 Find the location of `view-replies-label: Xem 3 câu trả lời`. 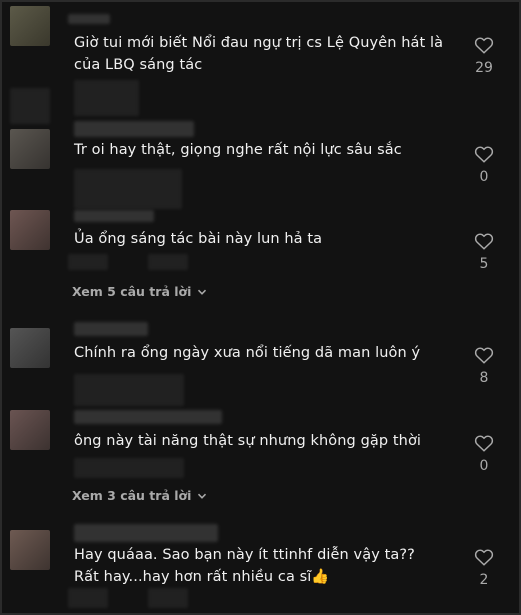

view-replies-label: Xem 3 câu trả lời is located at coordinates (132, 495).